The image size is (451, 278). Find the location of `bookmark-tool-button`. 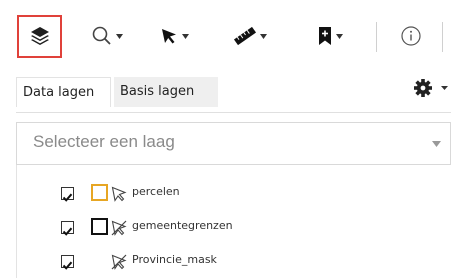

bookmark-tool-button is located at coordinates (330, 36).